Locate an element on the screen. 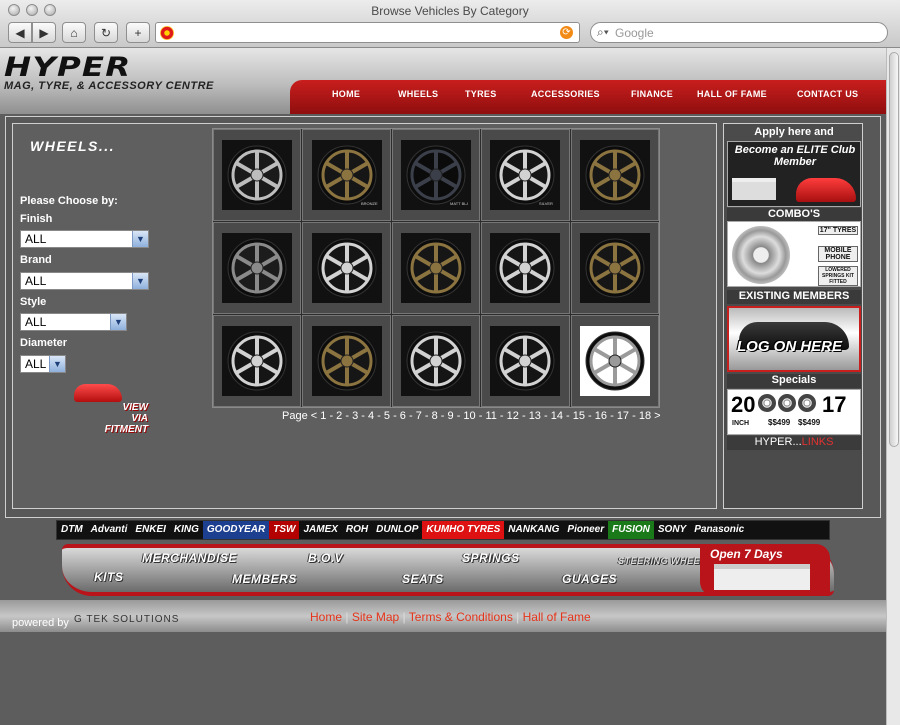 This screenshot has width=900, height=725. view-via-fitment-button: VIEW VIA FITMENT is located at coordinates (111, 407).